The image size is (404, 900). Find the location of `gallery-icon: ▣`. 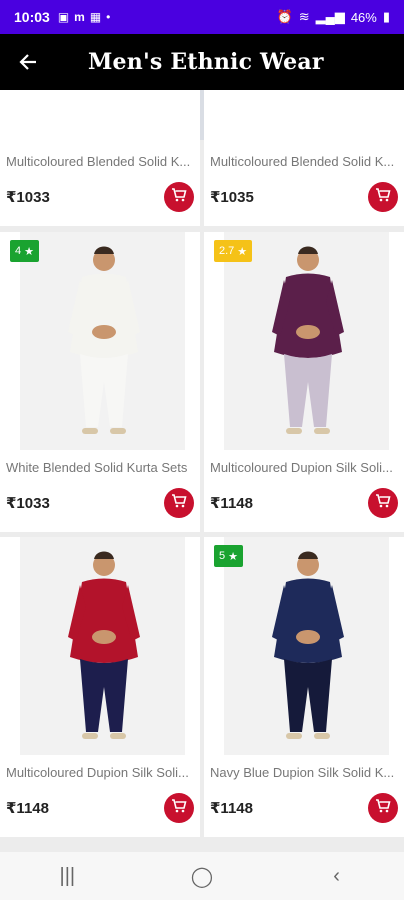

gallery-icon: ▣ is located at coordinates (63, 17).